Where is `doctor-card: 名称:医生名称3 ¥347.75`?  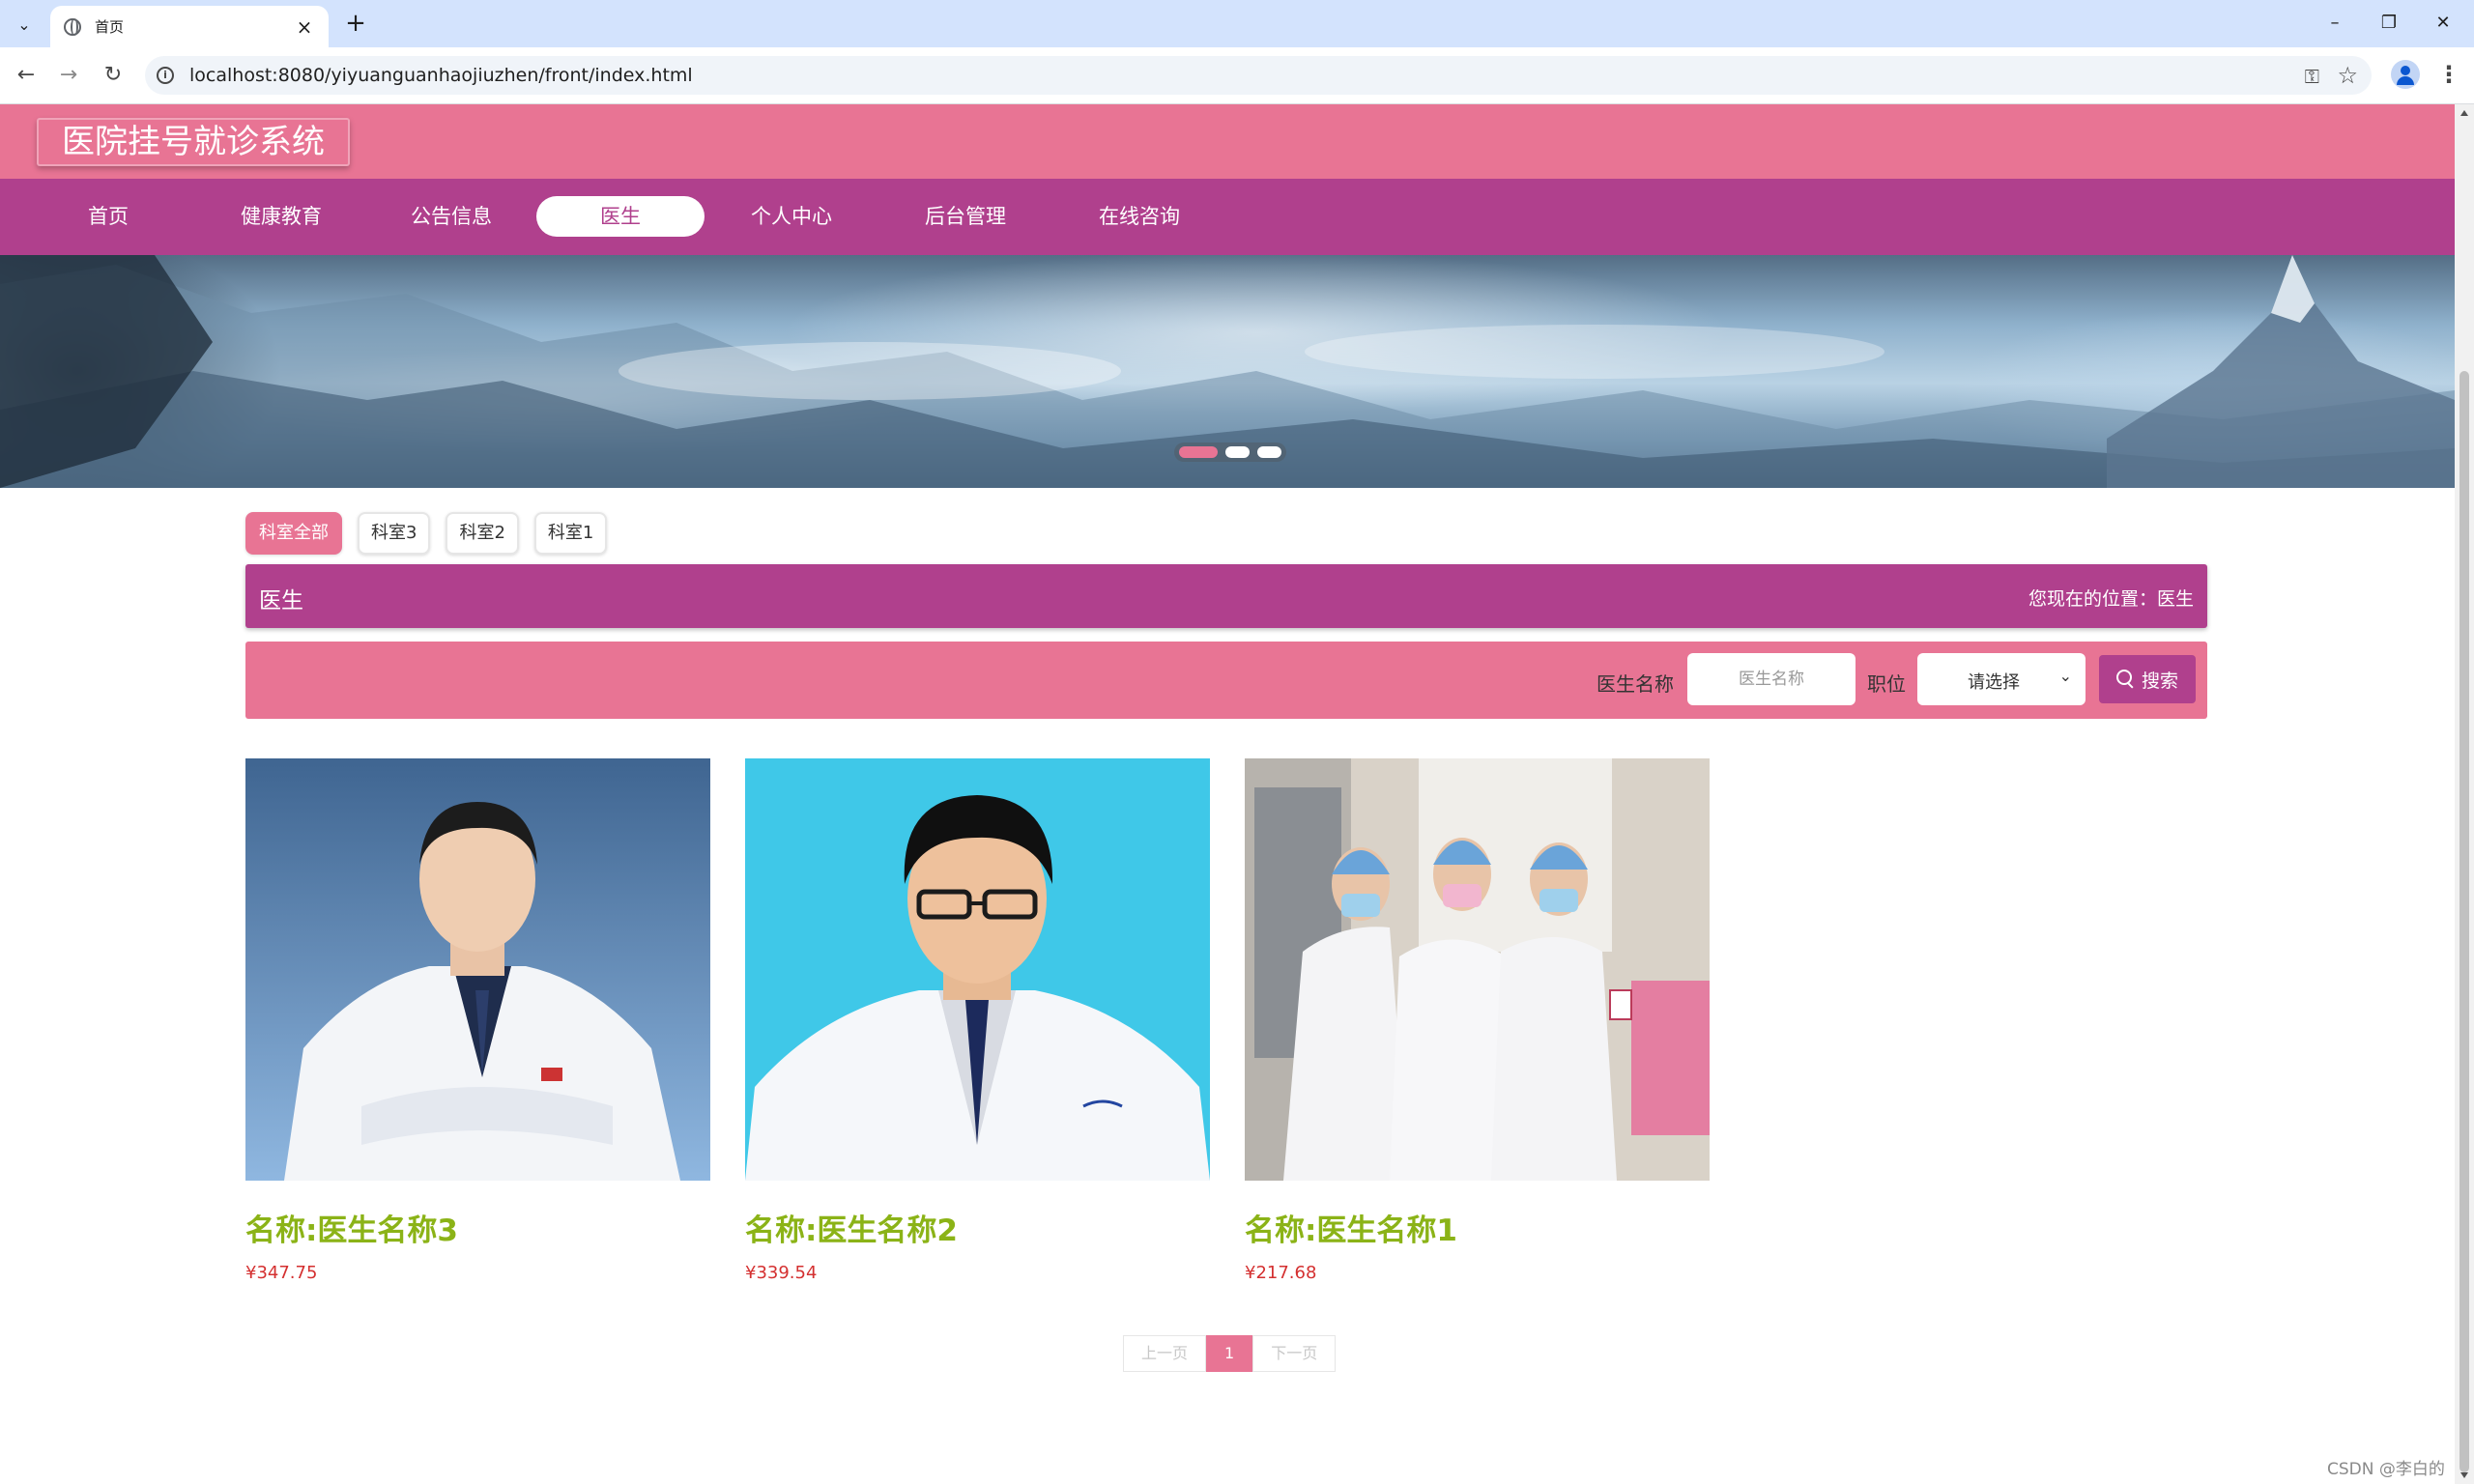
doctor-card: 名称:医生名称3 ¥347.75 is located at coordinates (478, 1020).